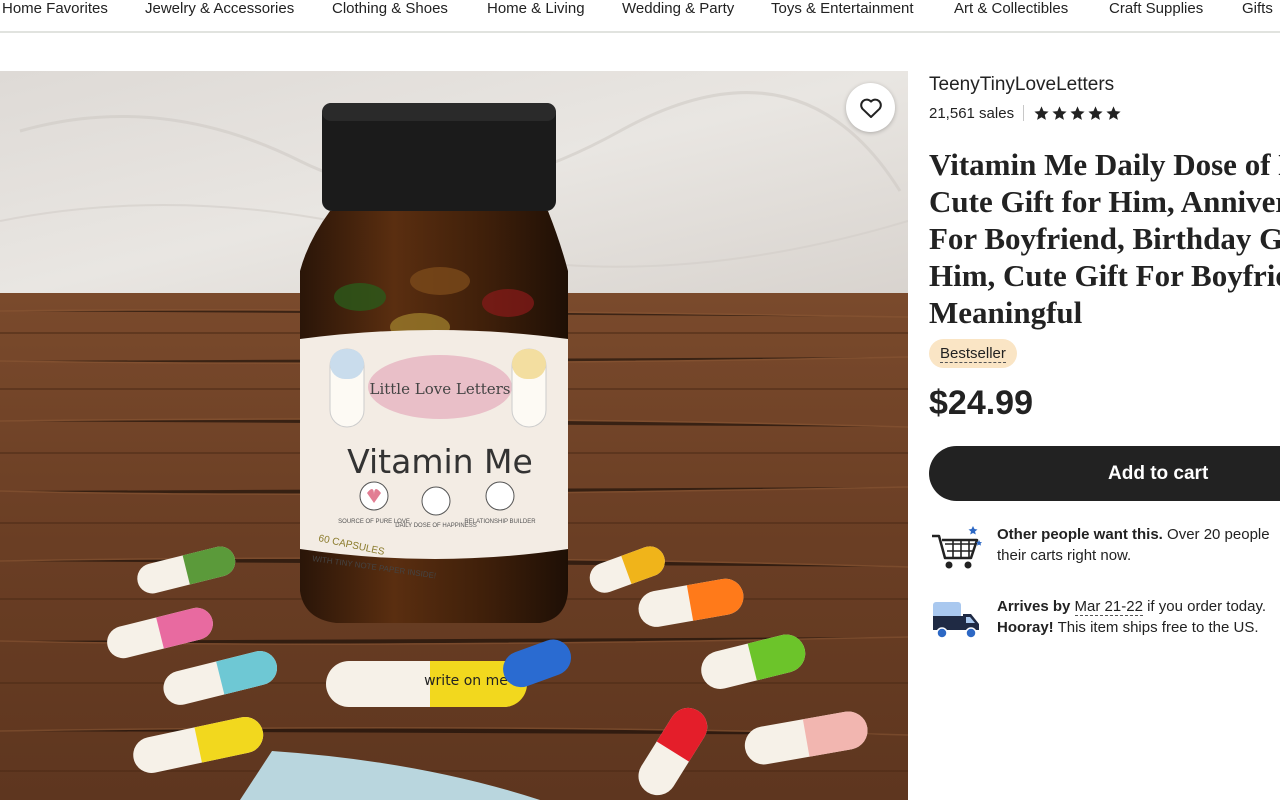 This screenshot has height=800, width=1280. What do you see at coordinates (956, 620) in the screenshot?
I see `delivery-truck-icon` at bounding box center [956, 620].